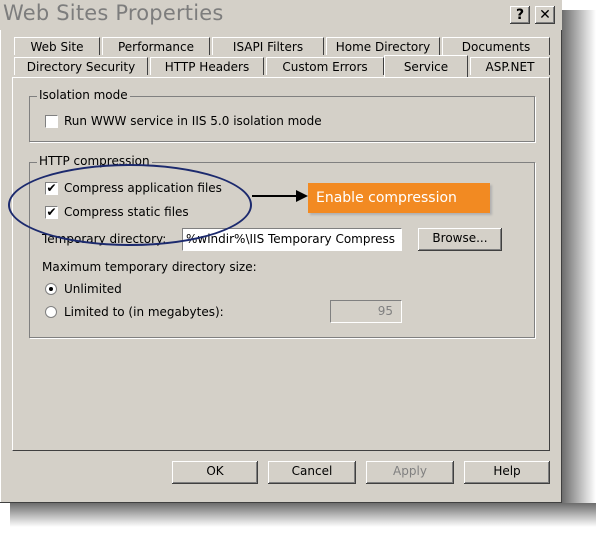 The image size is (608, 534). I want to click on apply-button: Apply, so click(410, 472).